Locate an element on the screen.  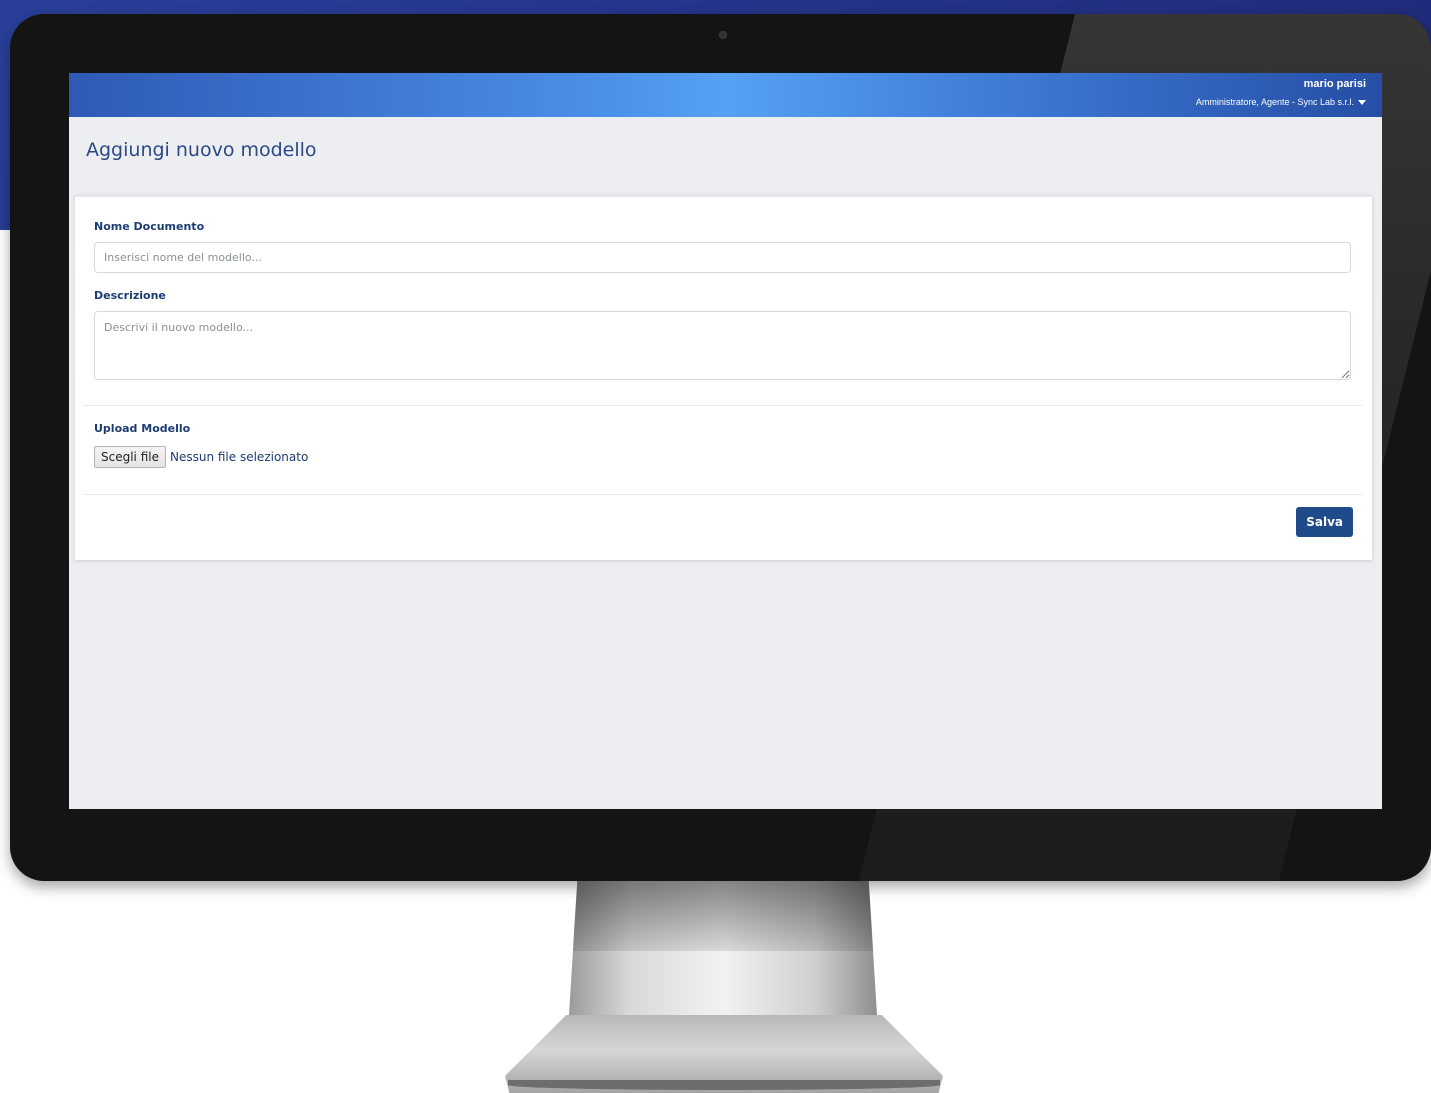
user-menu: Amministratore, Agente - Sync Lab s.r.l. is located at coordinates (1281, 102).